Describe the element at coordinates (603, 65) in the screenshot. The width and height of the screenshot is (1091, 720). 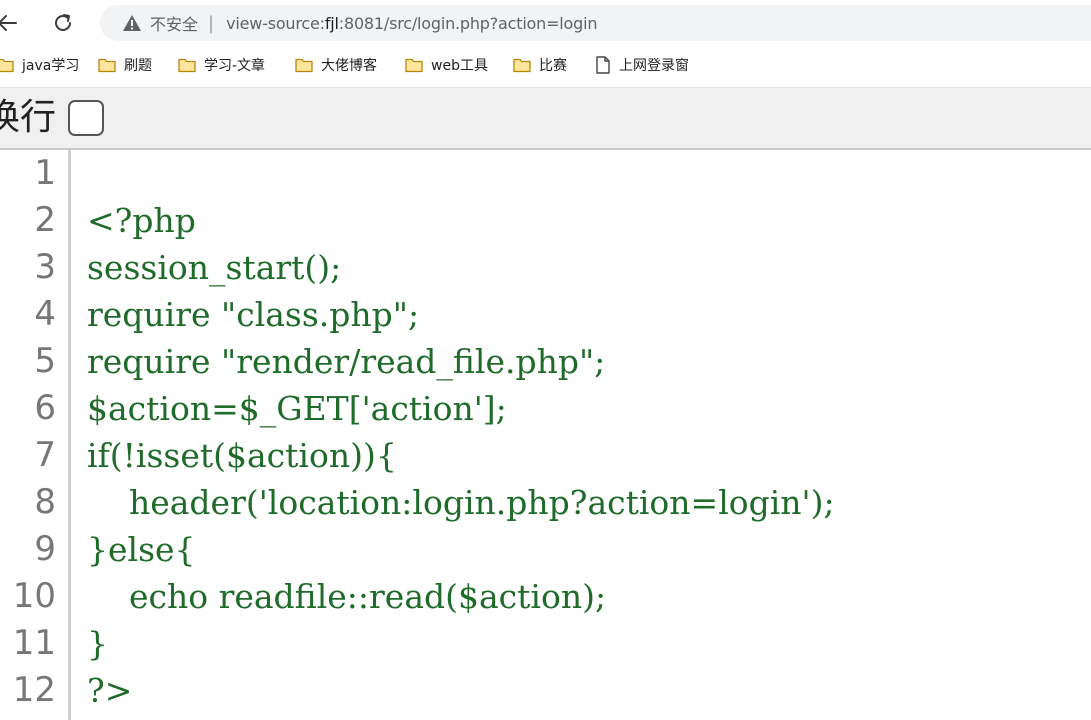
I see `page-icon` at that location.